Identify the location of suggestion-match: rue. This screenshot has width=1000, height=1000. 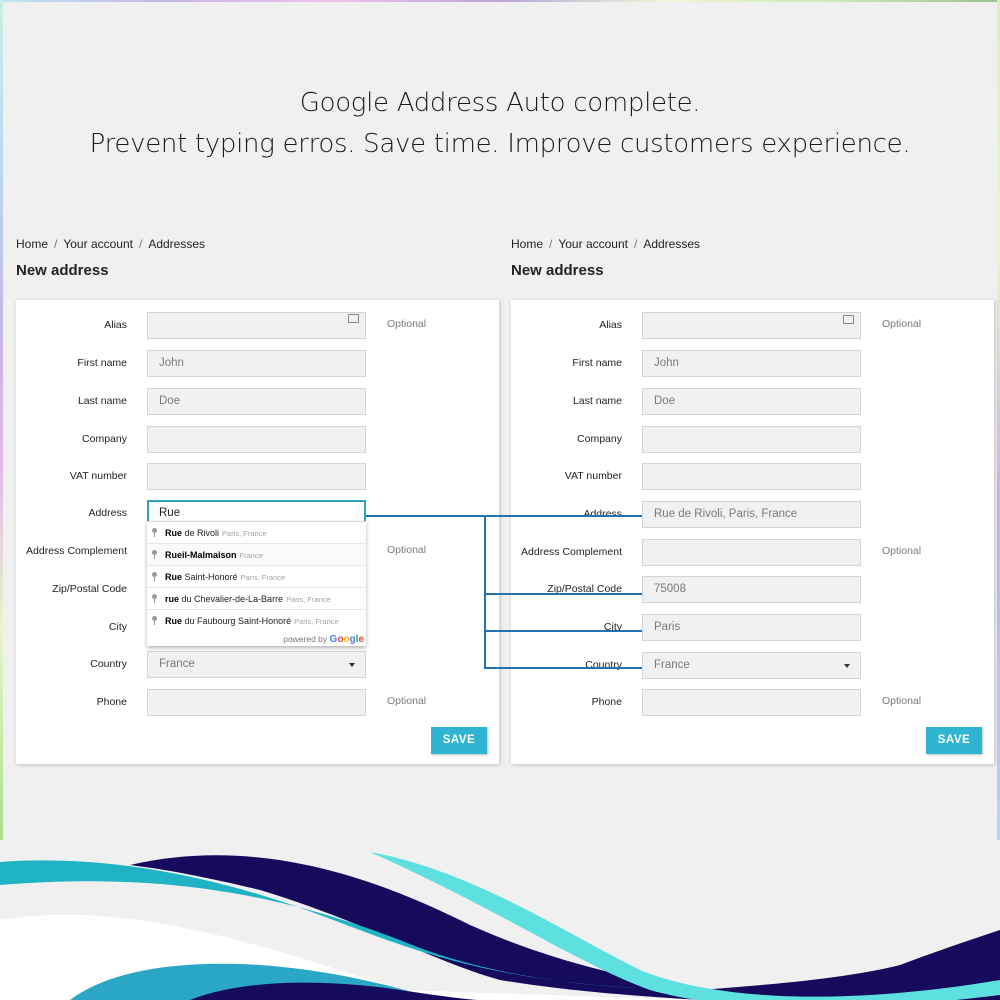
(172, 599).